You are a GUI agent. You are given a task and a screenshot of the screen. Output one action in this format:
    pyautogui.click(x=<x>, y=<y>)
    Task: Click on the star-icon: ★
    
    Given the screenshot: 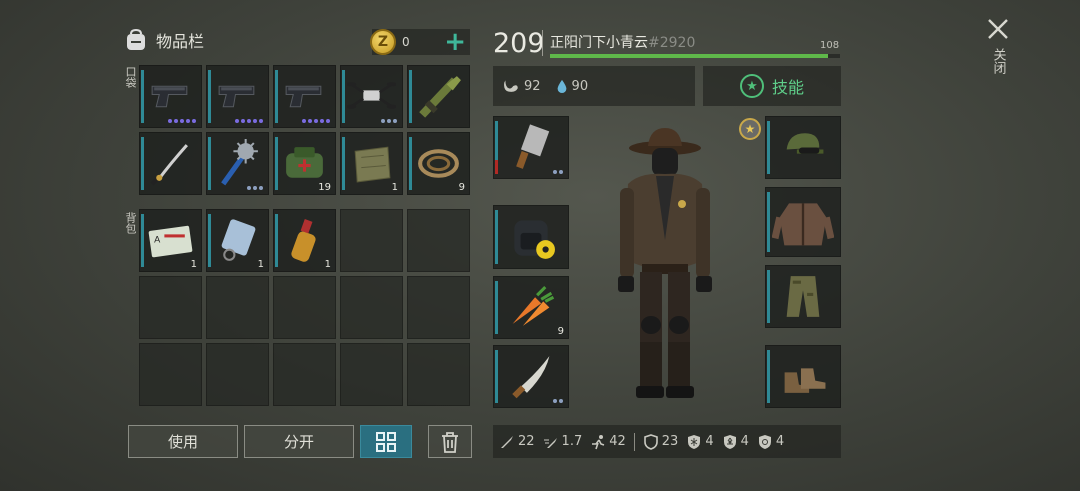 What is the action you would take?
    pyautogui.click(x=751, y=86)
    